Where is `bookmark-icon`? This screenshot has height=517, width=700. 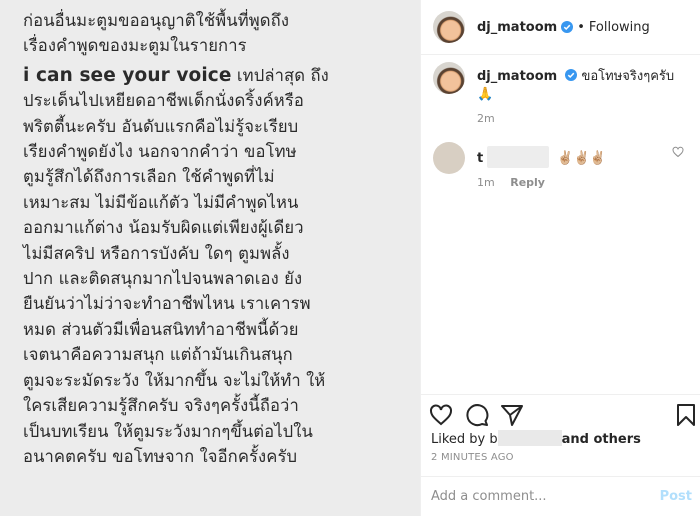
bookmark-icon is located at coordinates (686, 415).